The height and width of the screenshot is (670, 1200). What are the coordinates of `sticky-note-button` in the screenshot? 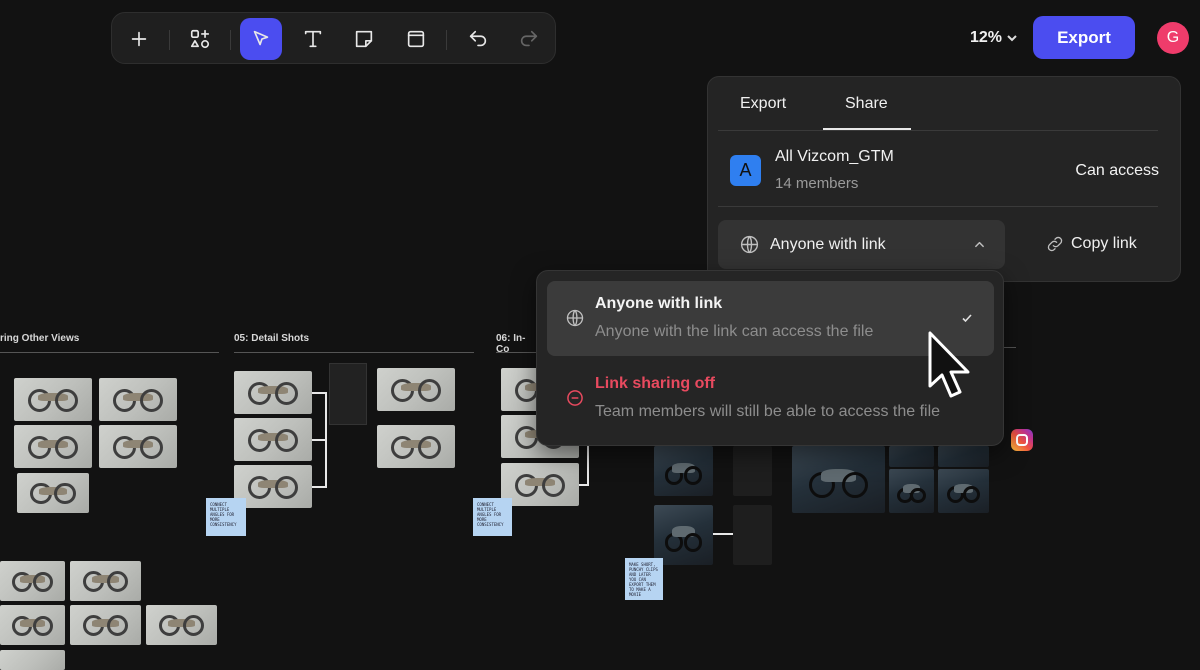 It's located at (364, 39).